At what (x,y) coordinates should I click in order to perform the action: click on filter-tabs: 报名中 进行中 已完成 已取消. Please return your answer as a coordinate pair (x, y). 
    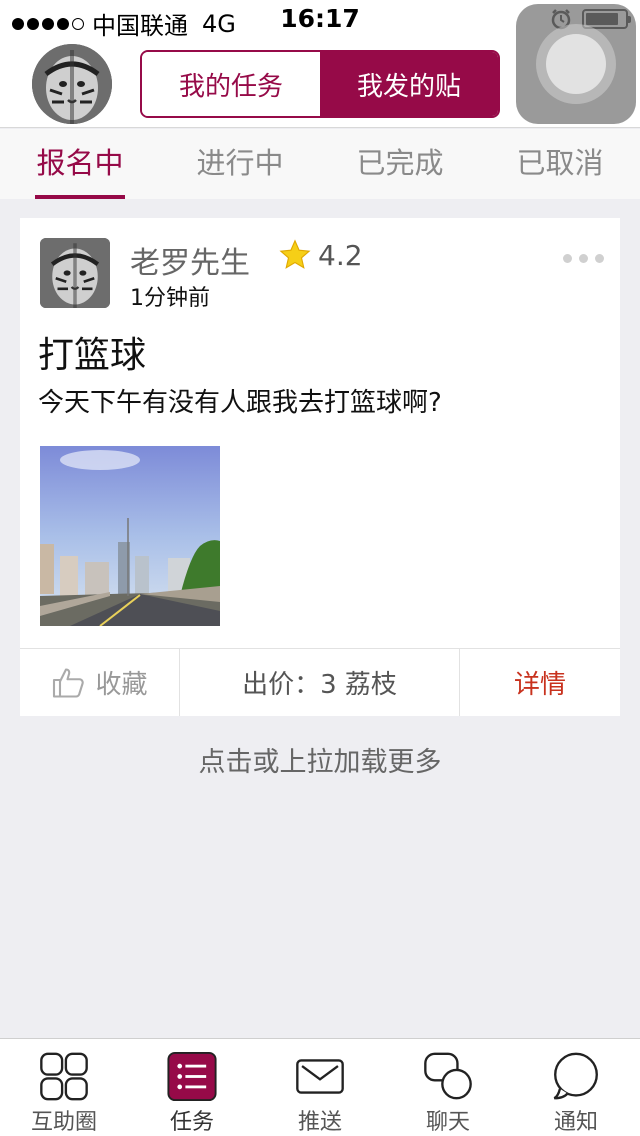
    Looking at the image, I should click on (320, 164).